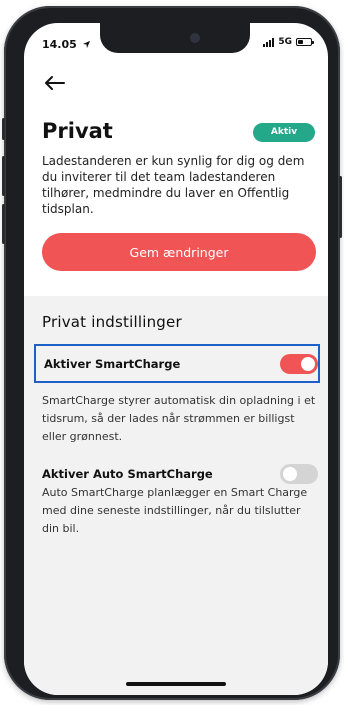 The height and width of the screenshot is (705, 344). Describe the element at coordinates (127, 474) in the screenshot. I see `auto-smartcharge-label: Aktiver Auto SmartCharge` at that location.